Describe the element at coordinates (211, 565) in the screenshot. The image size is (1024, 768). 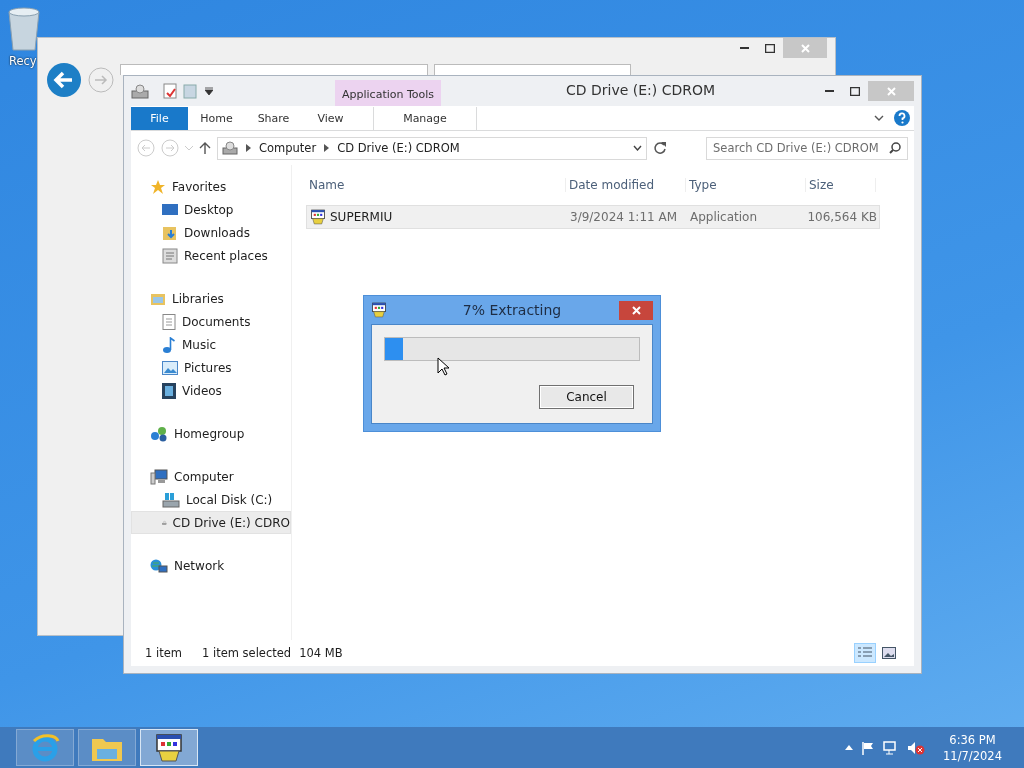
I see `sidebar-item: Network` at that location.